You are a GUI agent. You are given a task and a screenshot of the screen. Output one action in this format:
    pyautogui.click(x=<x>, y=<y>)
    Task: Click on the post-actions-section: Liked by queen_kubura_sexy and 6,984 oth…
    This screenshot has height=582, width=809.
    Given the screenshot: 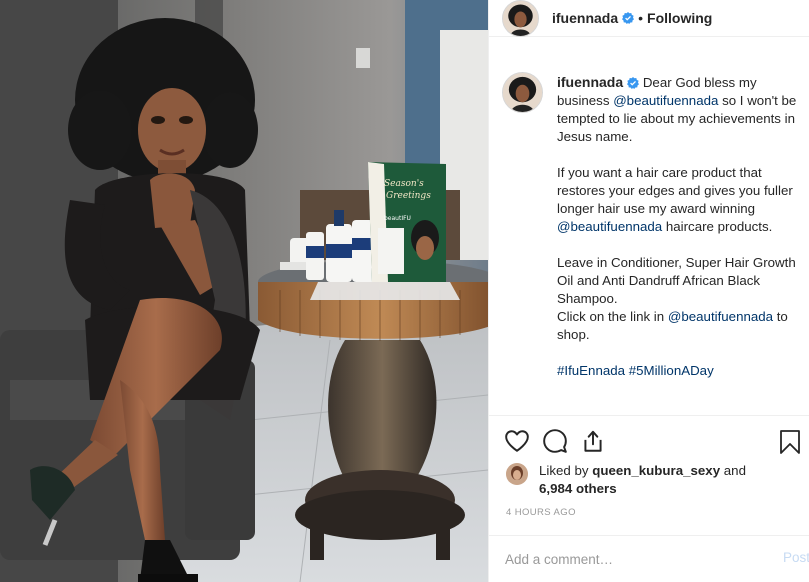 What is the action you would take?
    pyautogui.click(x=649, y=475)
    